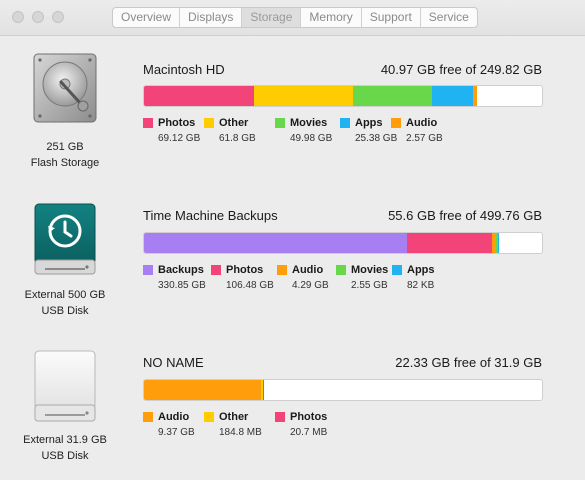 The width and height of the screenshot is (585, 480). I want to click on tab-service: Service, so click(449, 17).